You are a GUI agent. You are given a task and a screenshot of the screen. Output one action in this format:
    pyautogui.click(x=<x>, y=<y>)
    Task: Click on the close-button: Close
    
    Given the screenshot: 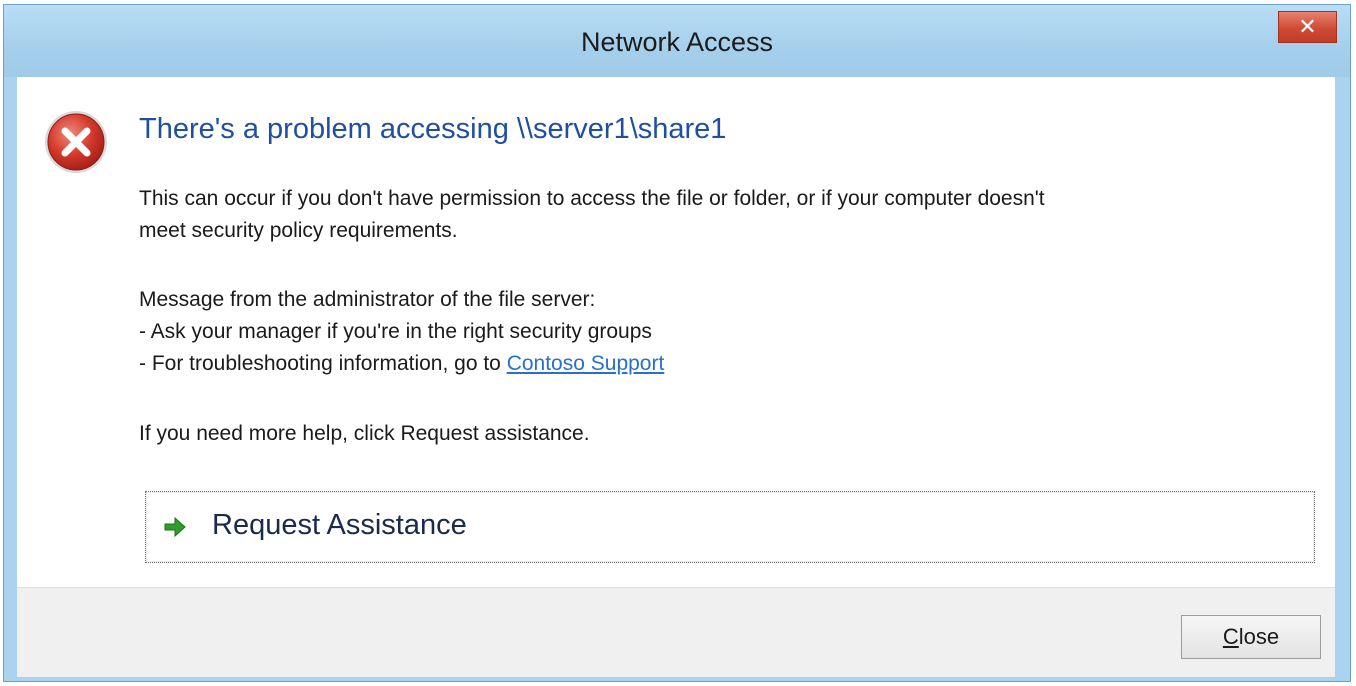 What is the action you would take?
    pyautogui.click(x=1251, y=637)
    